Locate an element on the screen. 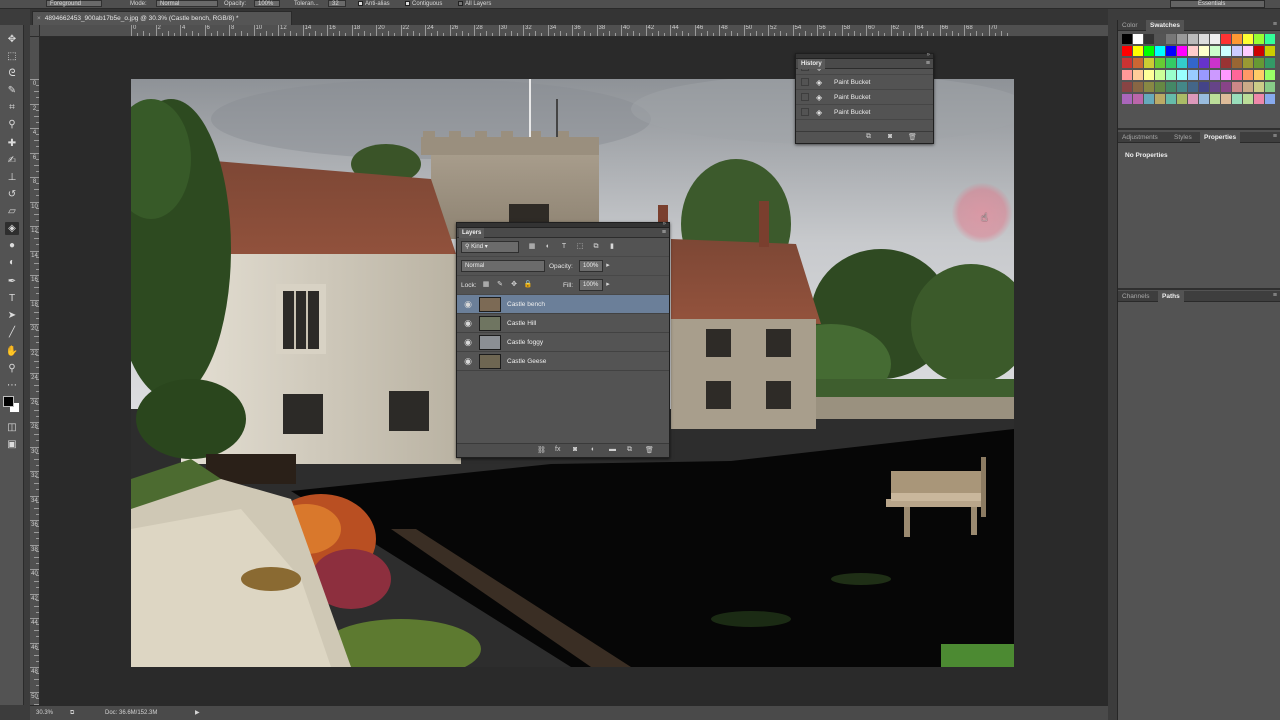 This screenshot has width=1280, height=720. tab-color: Color is located at coordinates (1130, 25).